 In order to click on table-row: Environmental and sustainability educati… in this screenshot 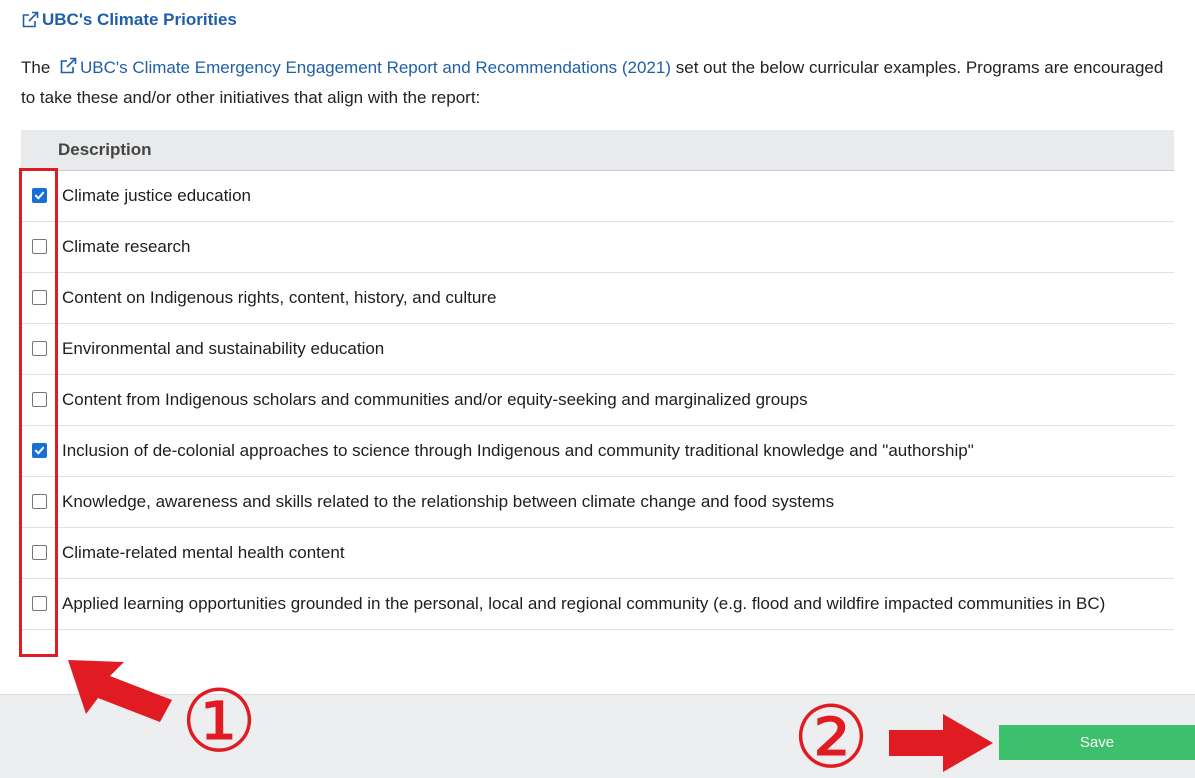, I will do `click(597, 349)`.